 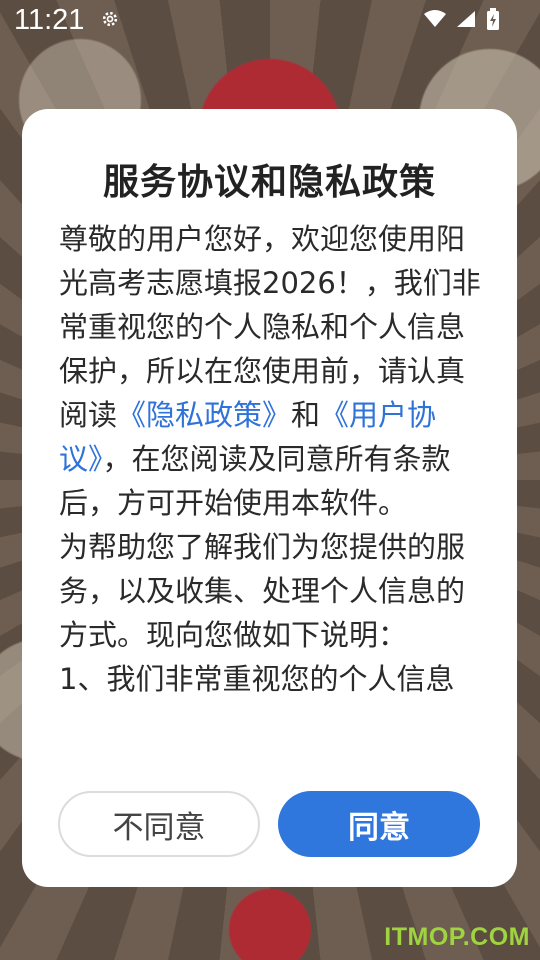 I want to click on cellular-icon, so click(x=466, y=19).